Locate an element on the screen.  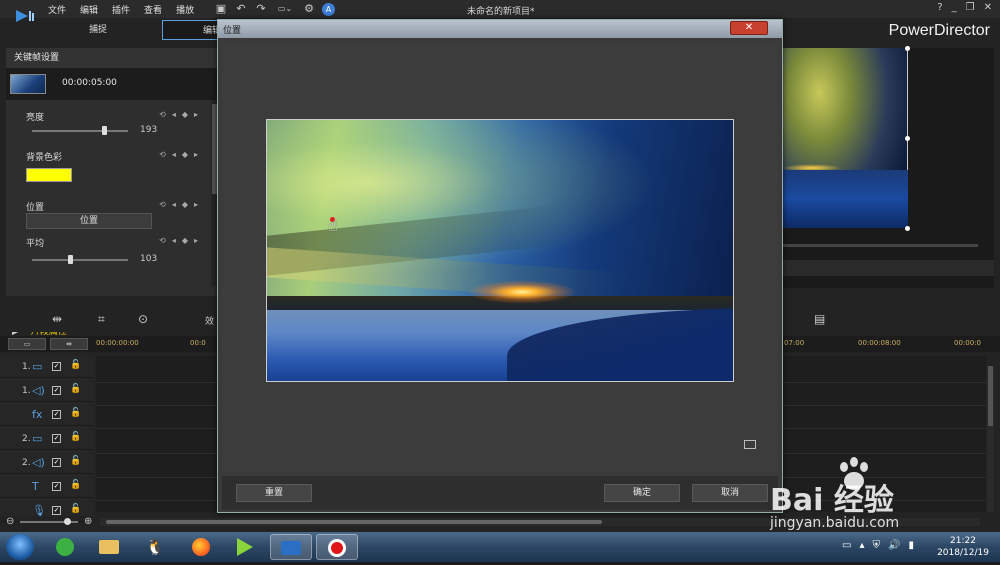
settings-gear-icon: ⚙ is located at coordinates (309, 9).